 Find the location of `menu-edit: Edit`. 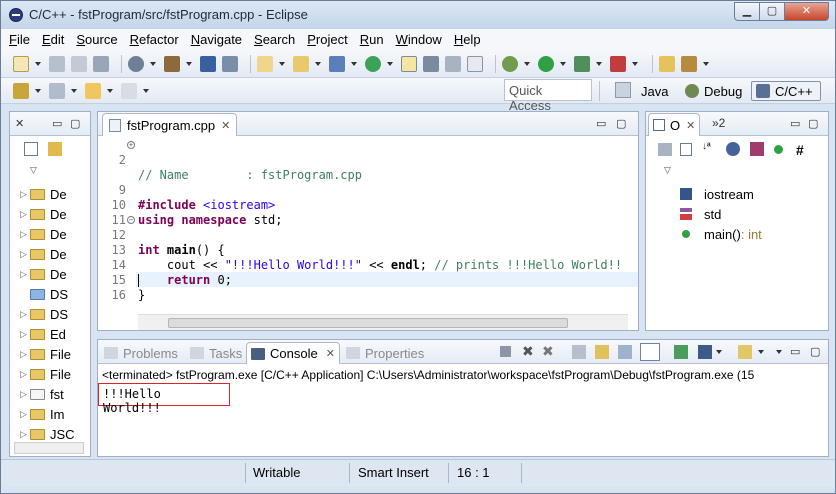

menu-edit: Edit is located at coordinates (53, 39).